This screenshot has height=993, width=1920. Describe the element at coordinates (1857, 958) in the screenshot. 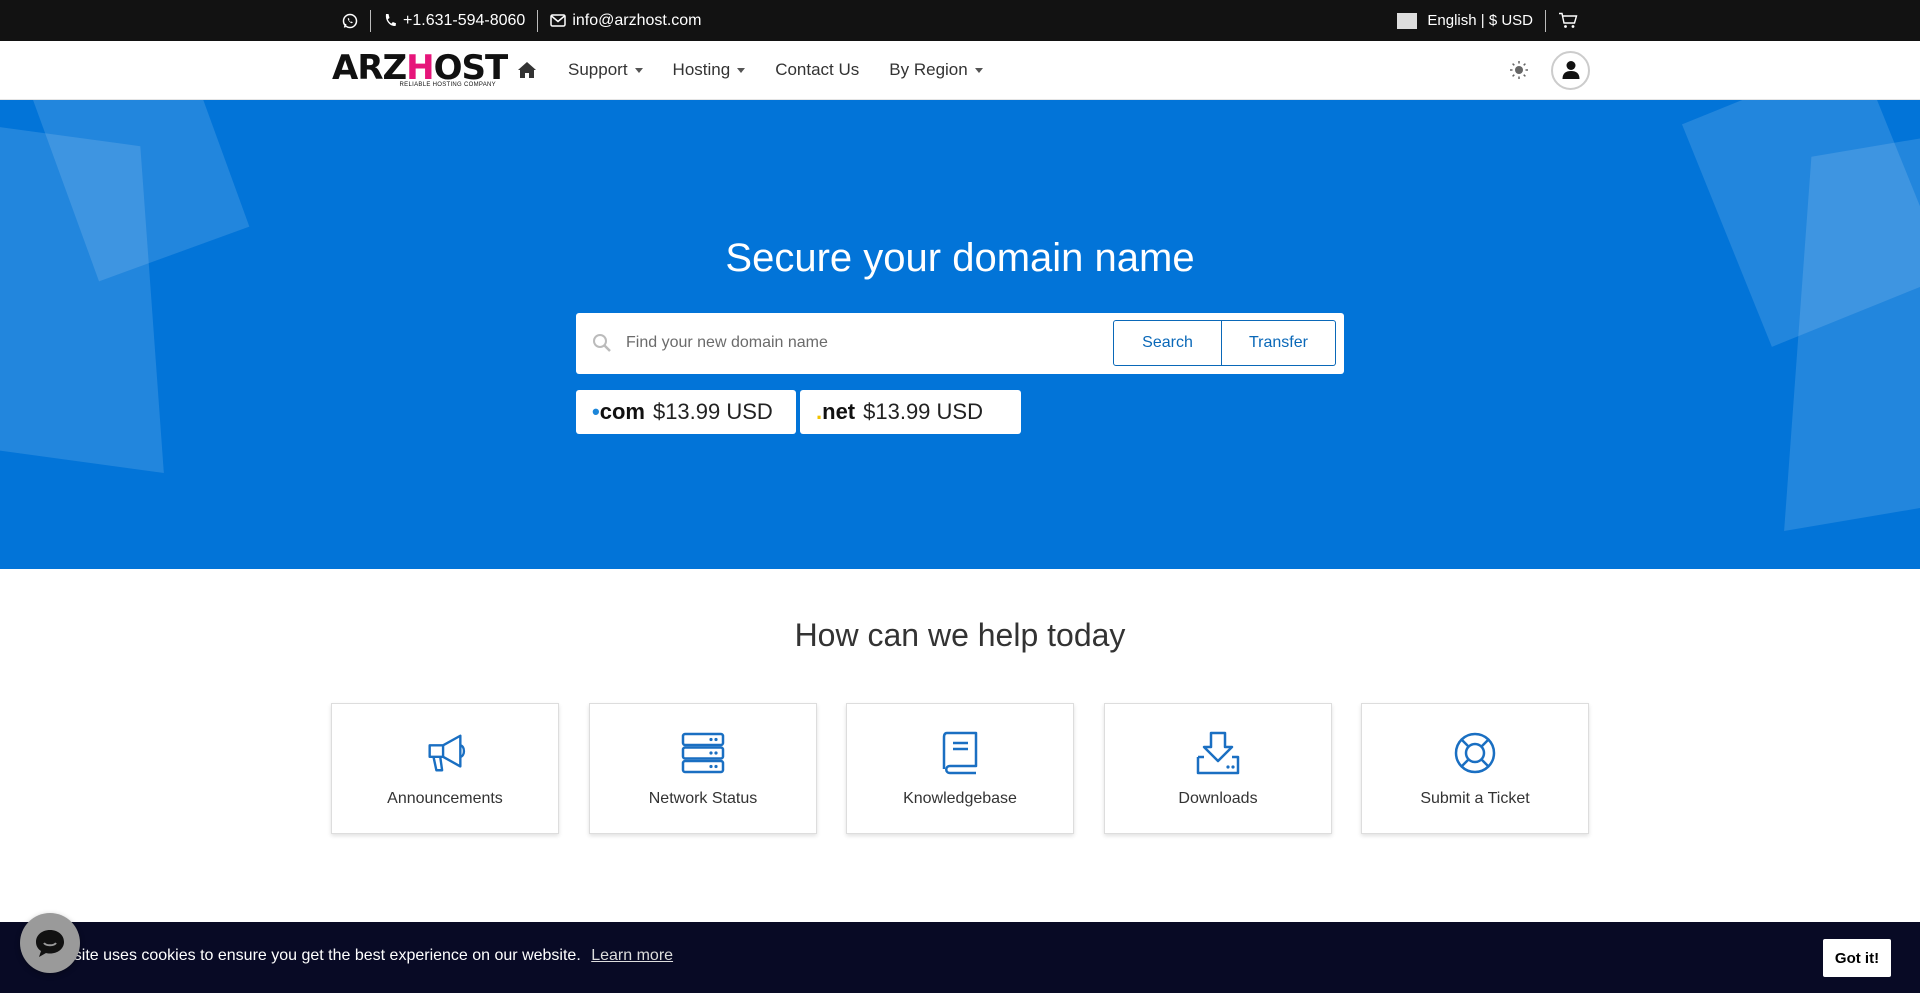

I see `cookie-accept-button: Got it!` at that location.